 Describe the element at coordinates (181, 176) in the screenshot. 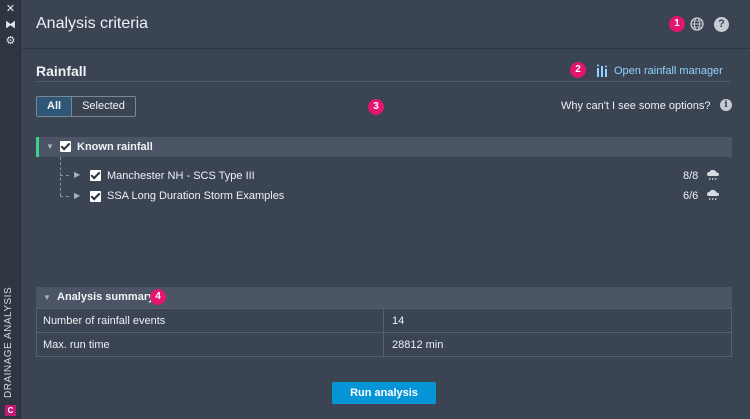

I see `rainfall-item-label: Manchester NH - SCS Type III` at that location.